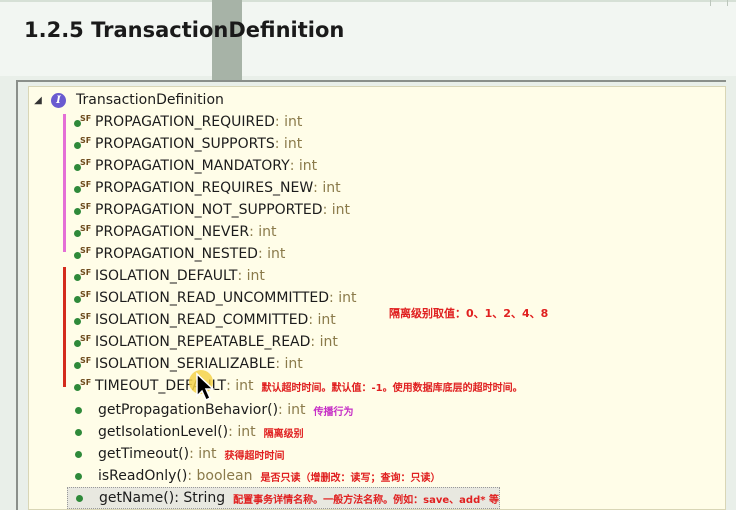  I want to click on field-name: PROPAGATION_NEVER, so click(172, 232).